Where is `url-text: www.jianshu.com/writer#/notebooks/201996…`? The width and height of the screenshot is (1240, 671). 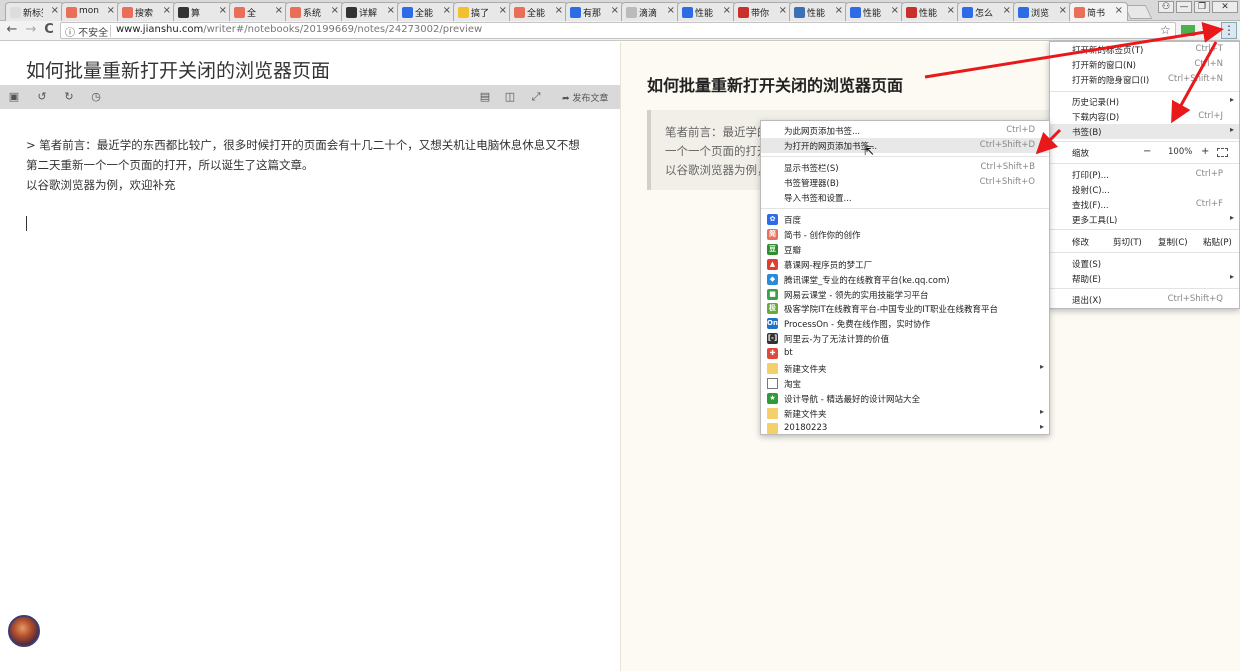 url-text: www.jianshu.com/writer#/notebooks/201996… is located at coordinates (299, 29).